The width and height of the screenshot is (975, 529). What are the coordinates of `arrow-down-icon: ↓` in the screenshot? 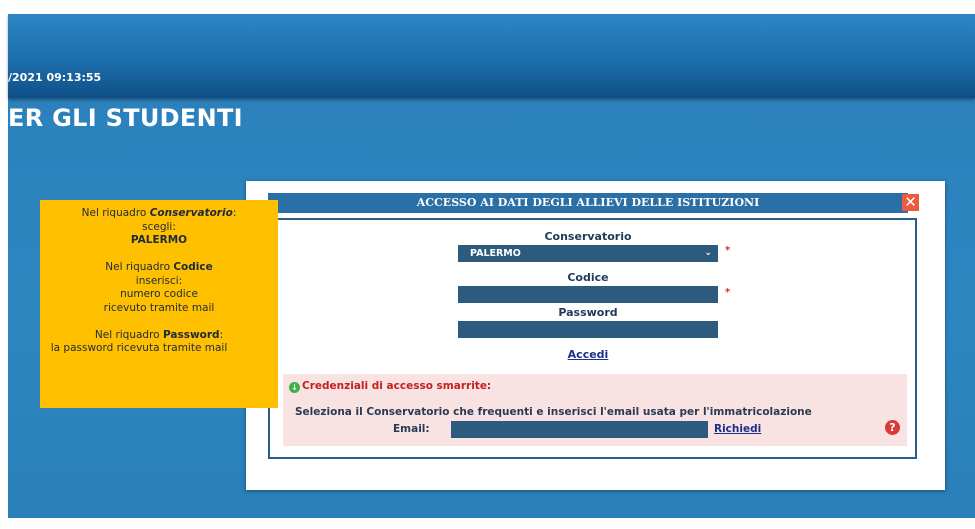 It's located at (294, 387).